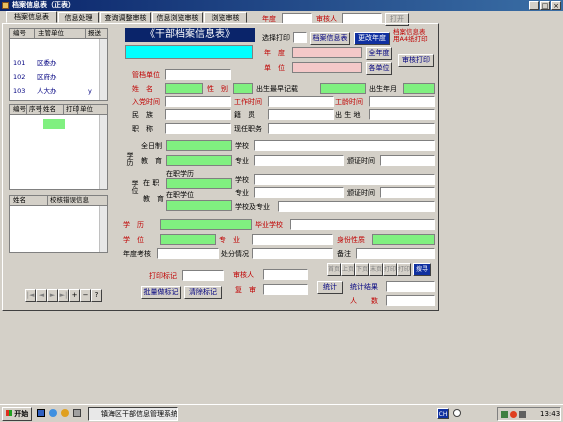  Describe the element at coordinates (299, 192) in the screenshot. I see `onjob-major-input` at that location.